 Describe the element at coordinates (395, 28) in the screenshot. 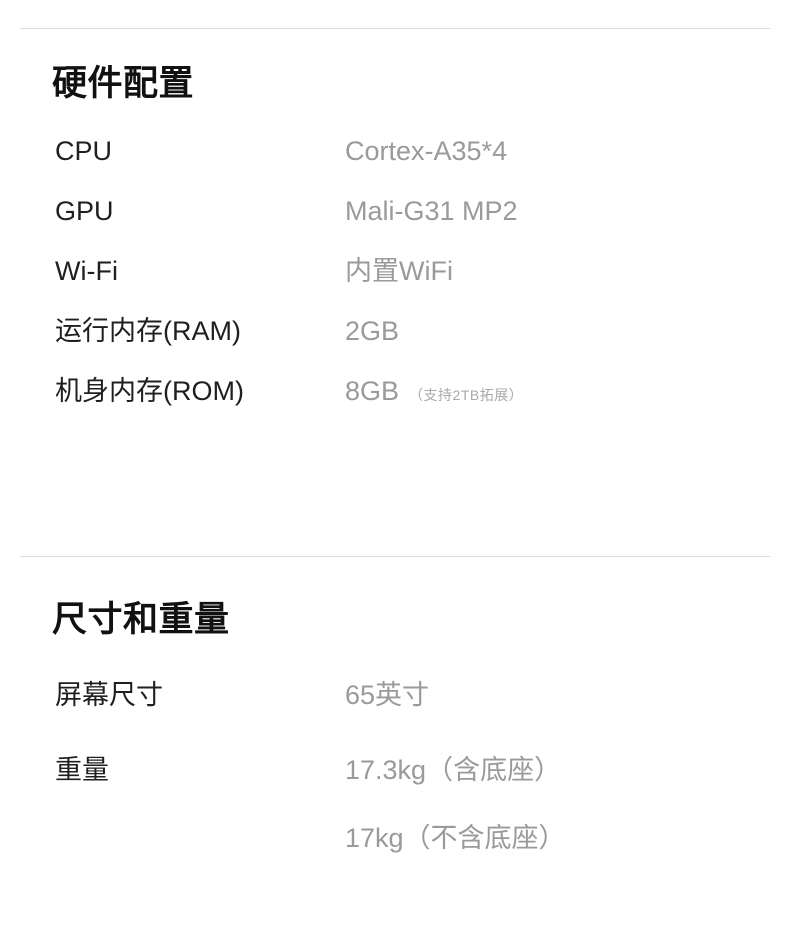

I see `section-divider-top` at that location.